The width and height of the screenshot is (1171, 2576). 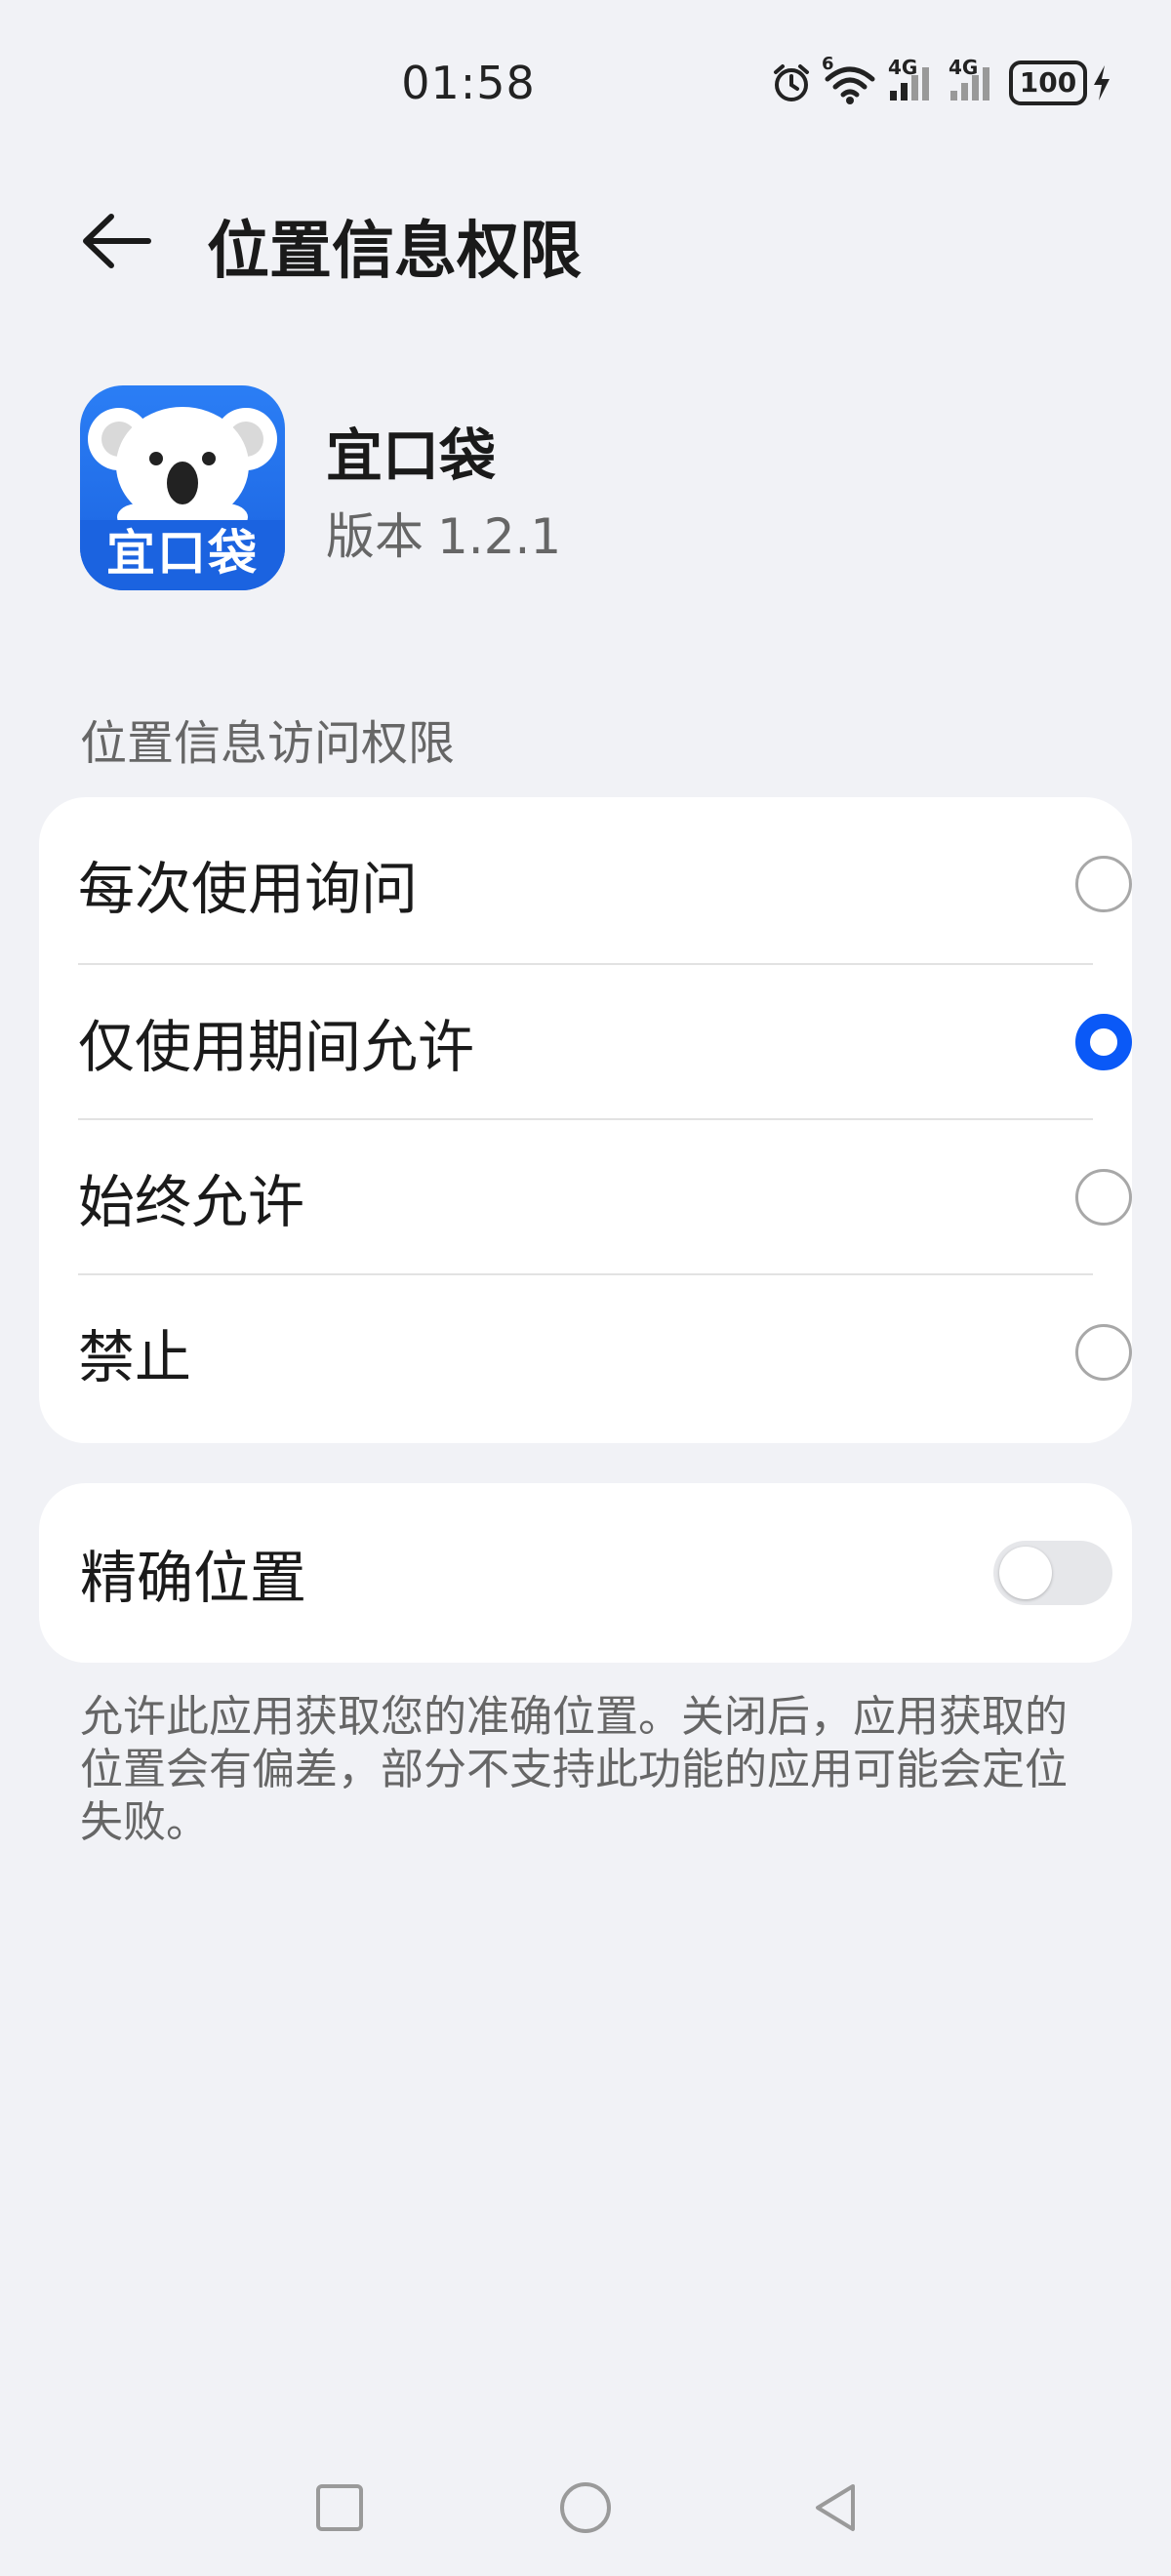 I want to click on square-icon, so click(x=339, y=2507).